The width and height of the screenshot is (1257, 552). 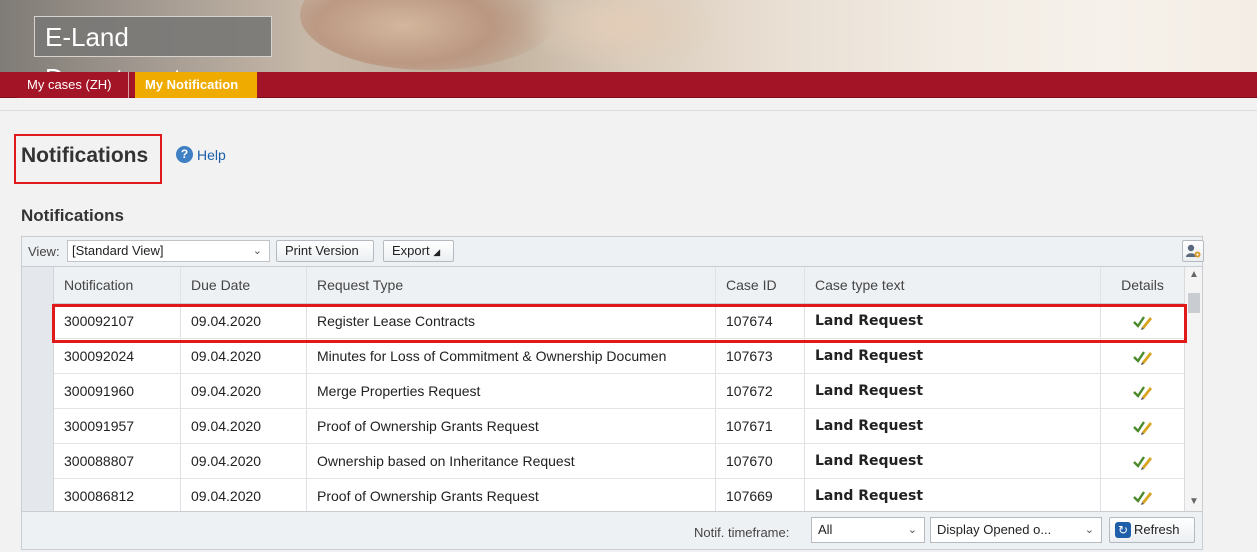 I want to click on refresh-button: ↻ Refresh, so click(x=1152, y=530).